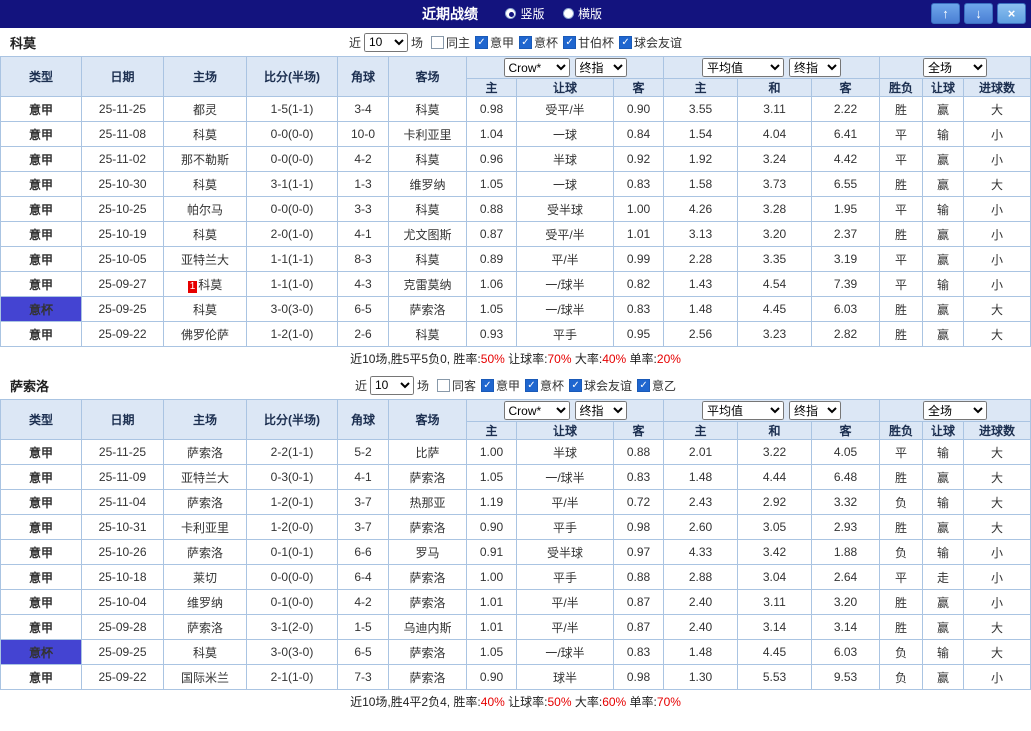 The width and height of the screenshot is (1031, 731). What do you see at coordinates (1011, 13) in the screenshot?
I see `close-button: ×` at bounding box center [1011, 13].